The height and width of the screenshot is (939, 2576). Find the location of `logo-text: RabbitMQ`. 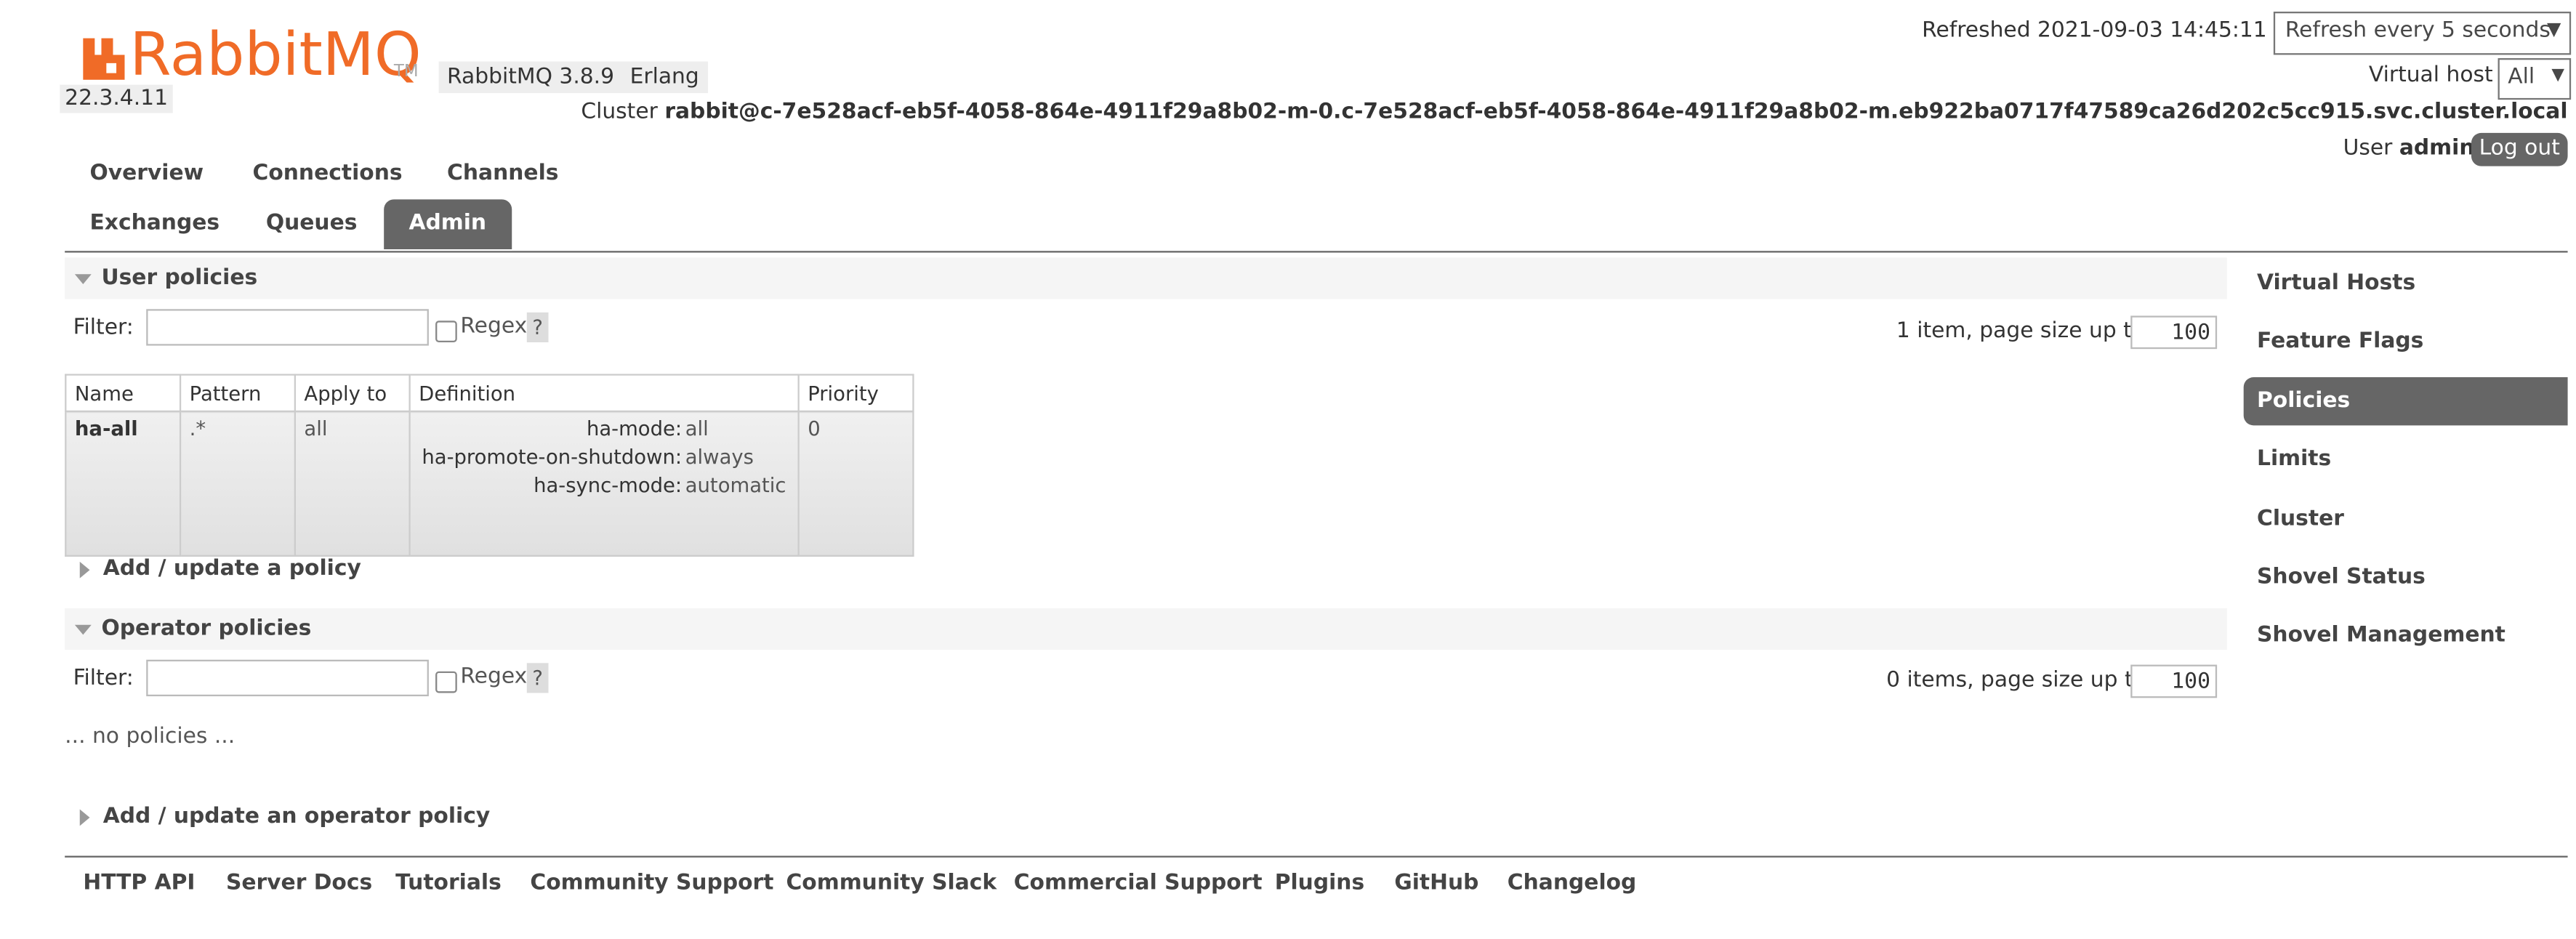

logo-text: RabbitMQ is located at coordinates (275, 55).